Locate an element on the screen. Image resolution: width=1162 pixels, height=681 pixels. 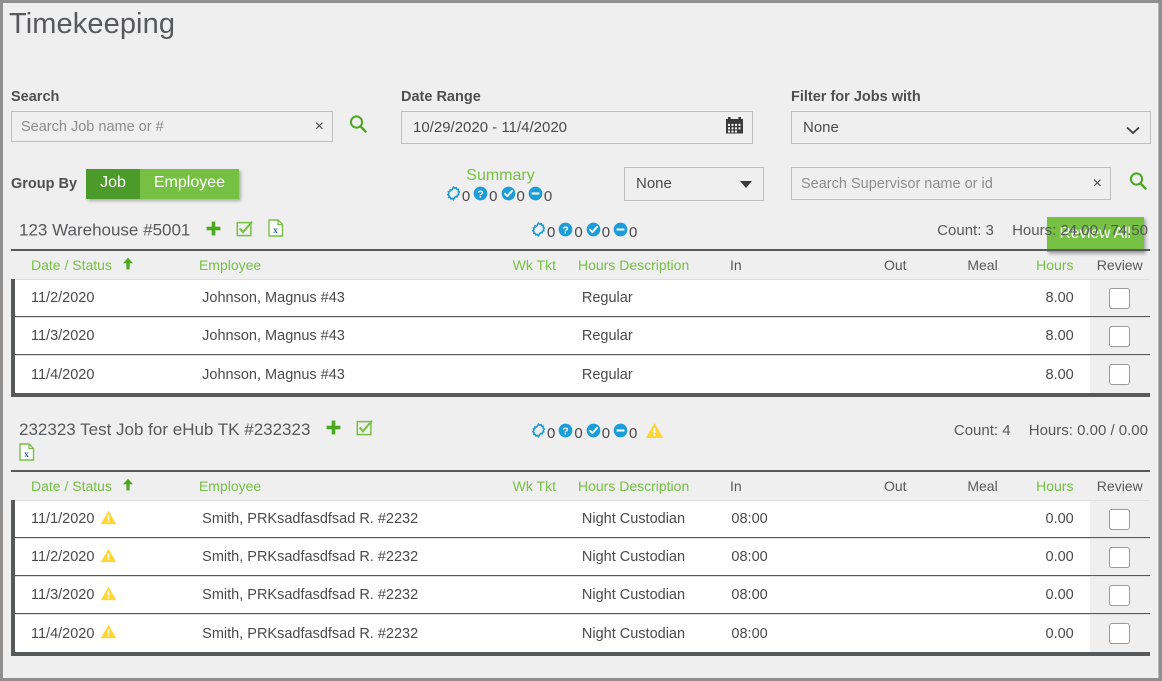
job-group-meta: Count: 3 Hours: 24.00 / 74.50 is located at coordinates (1042, 230).